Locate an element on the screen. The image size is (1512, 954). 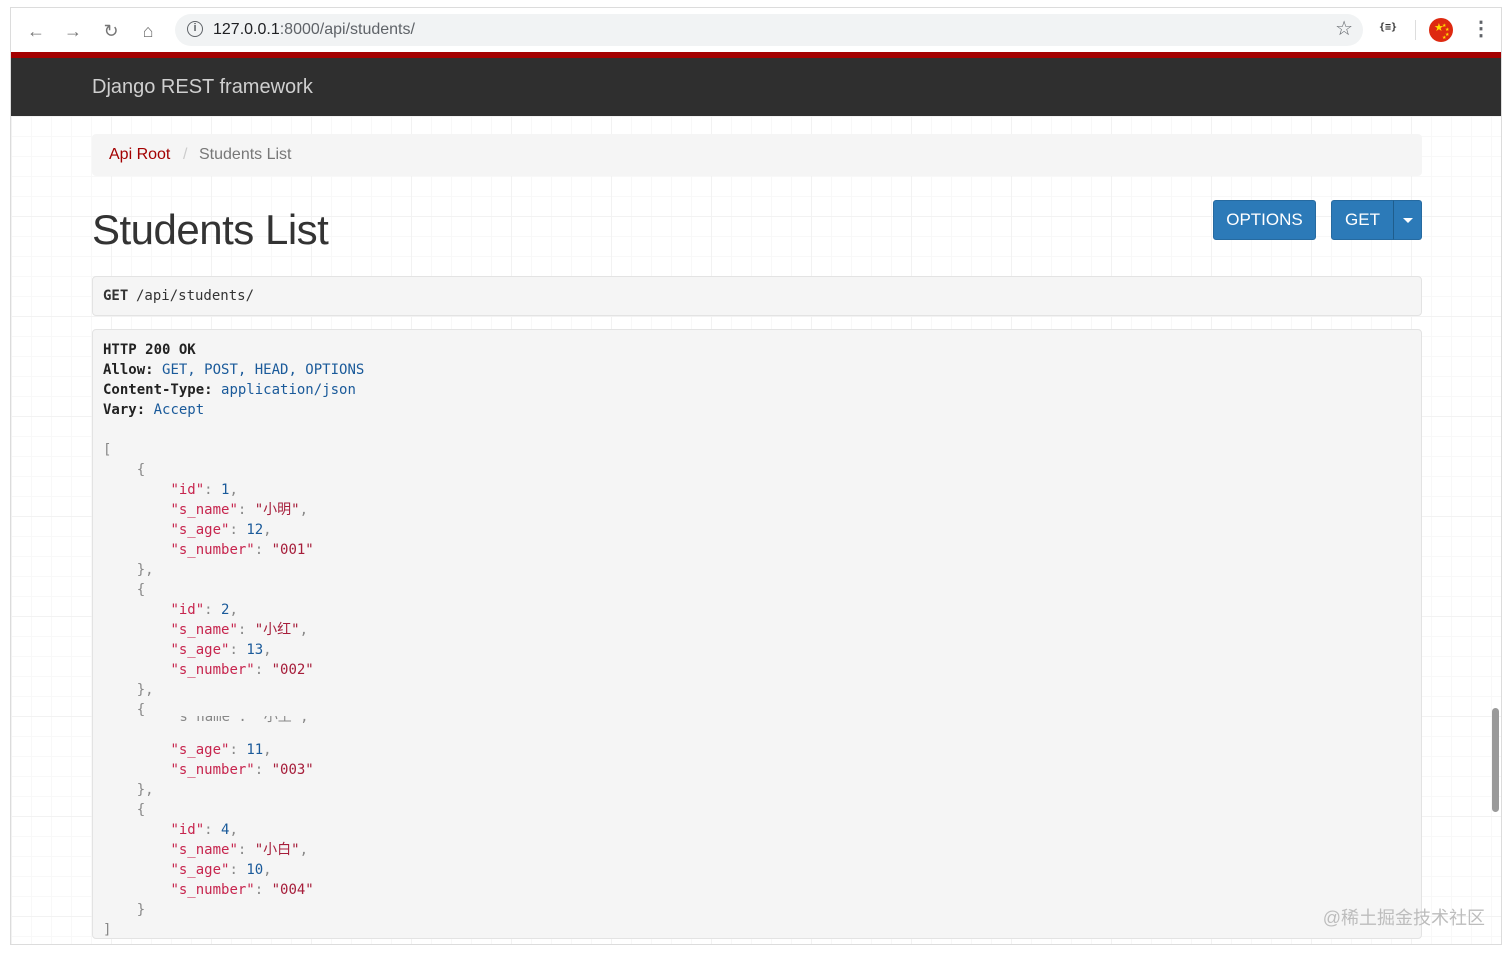
page-title: Students List is located at coordinates (210, 229).